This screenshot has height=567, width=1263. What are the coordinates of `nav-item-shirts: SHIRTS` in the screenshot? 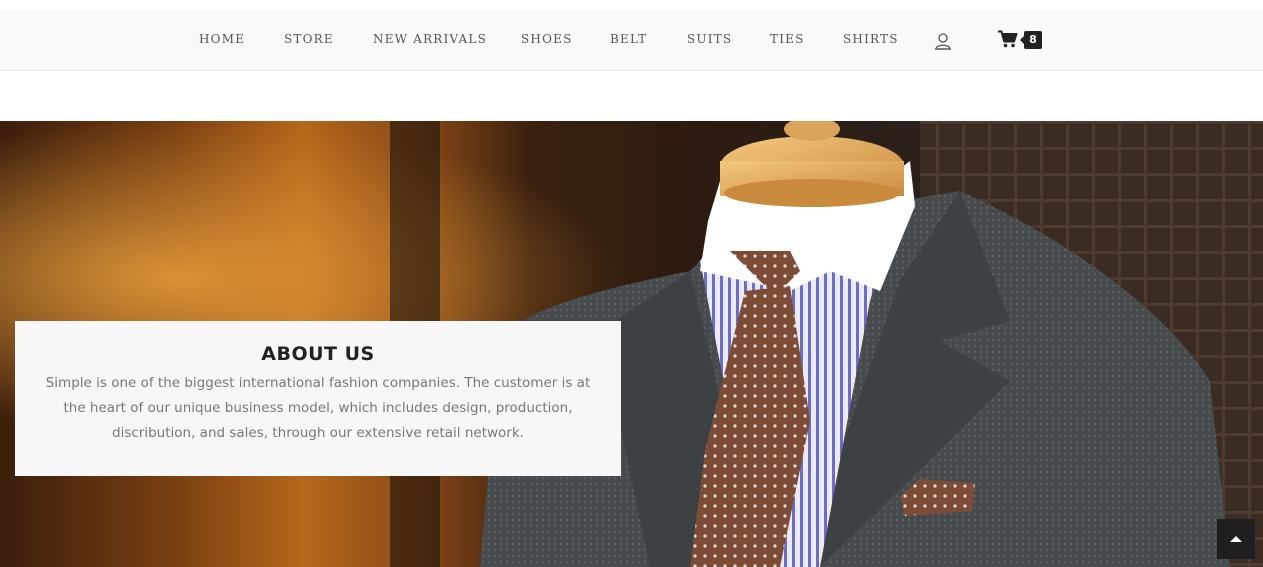 It's located at (871, 39).